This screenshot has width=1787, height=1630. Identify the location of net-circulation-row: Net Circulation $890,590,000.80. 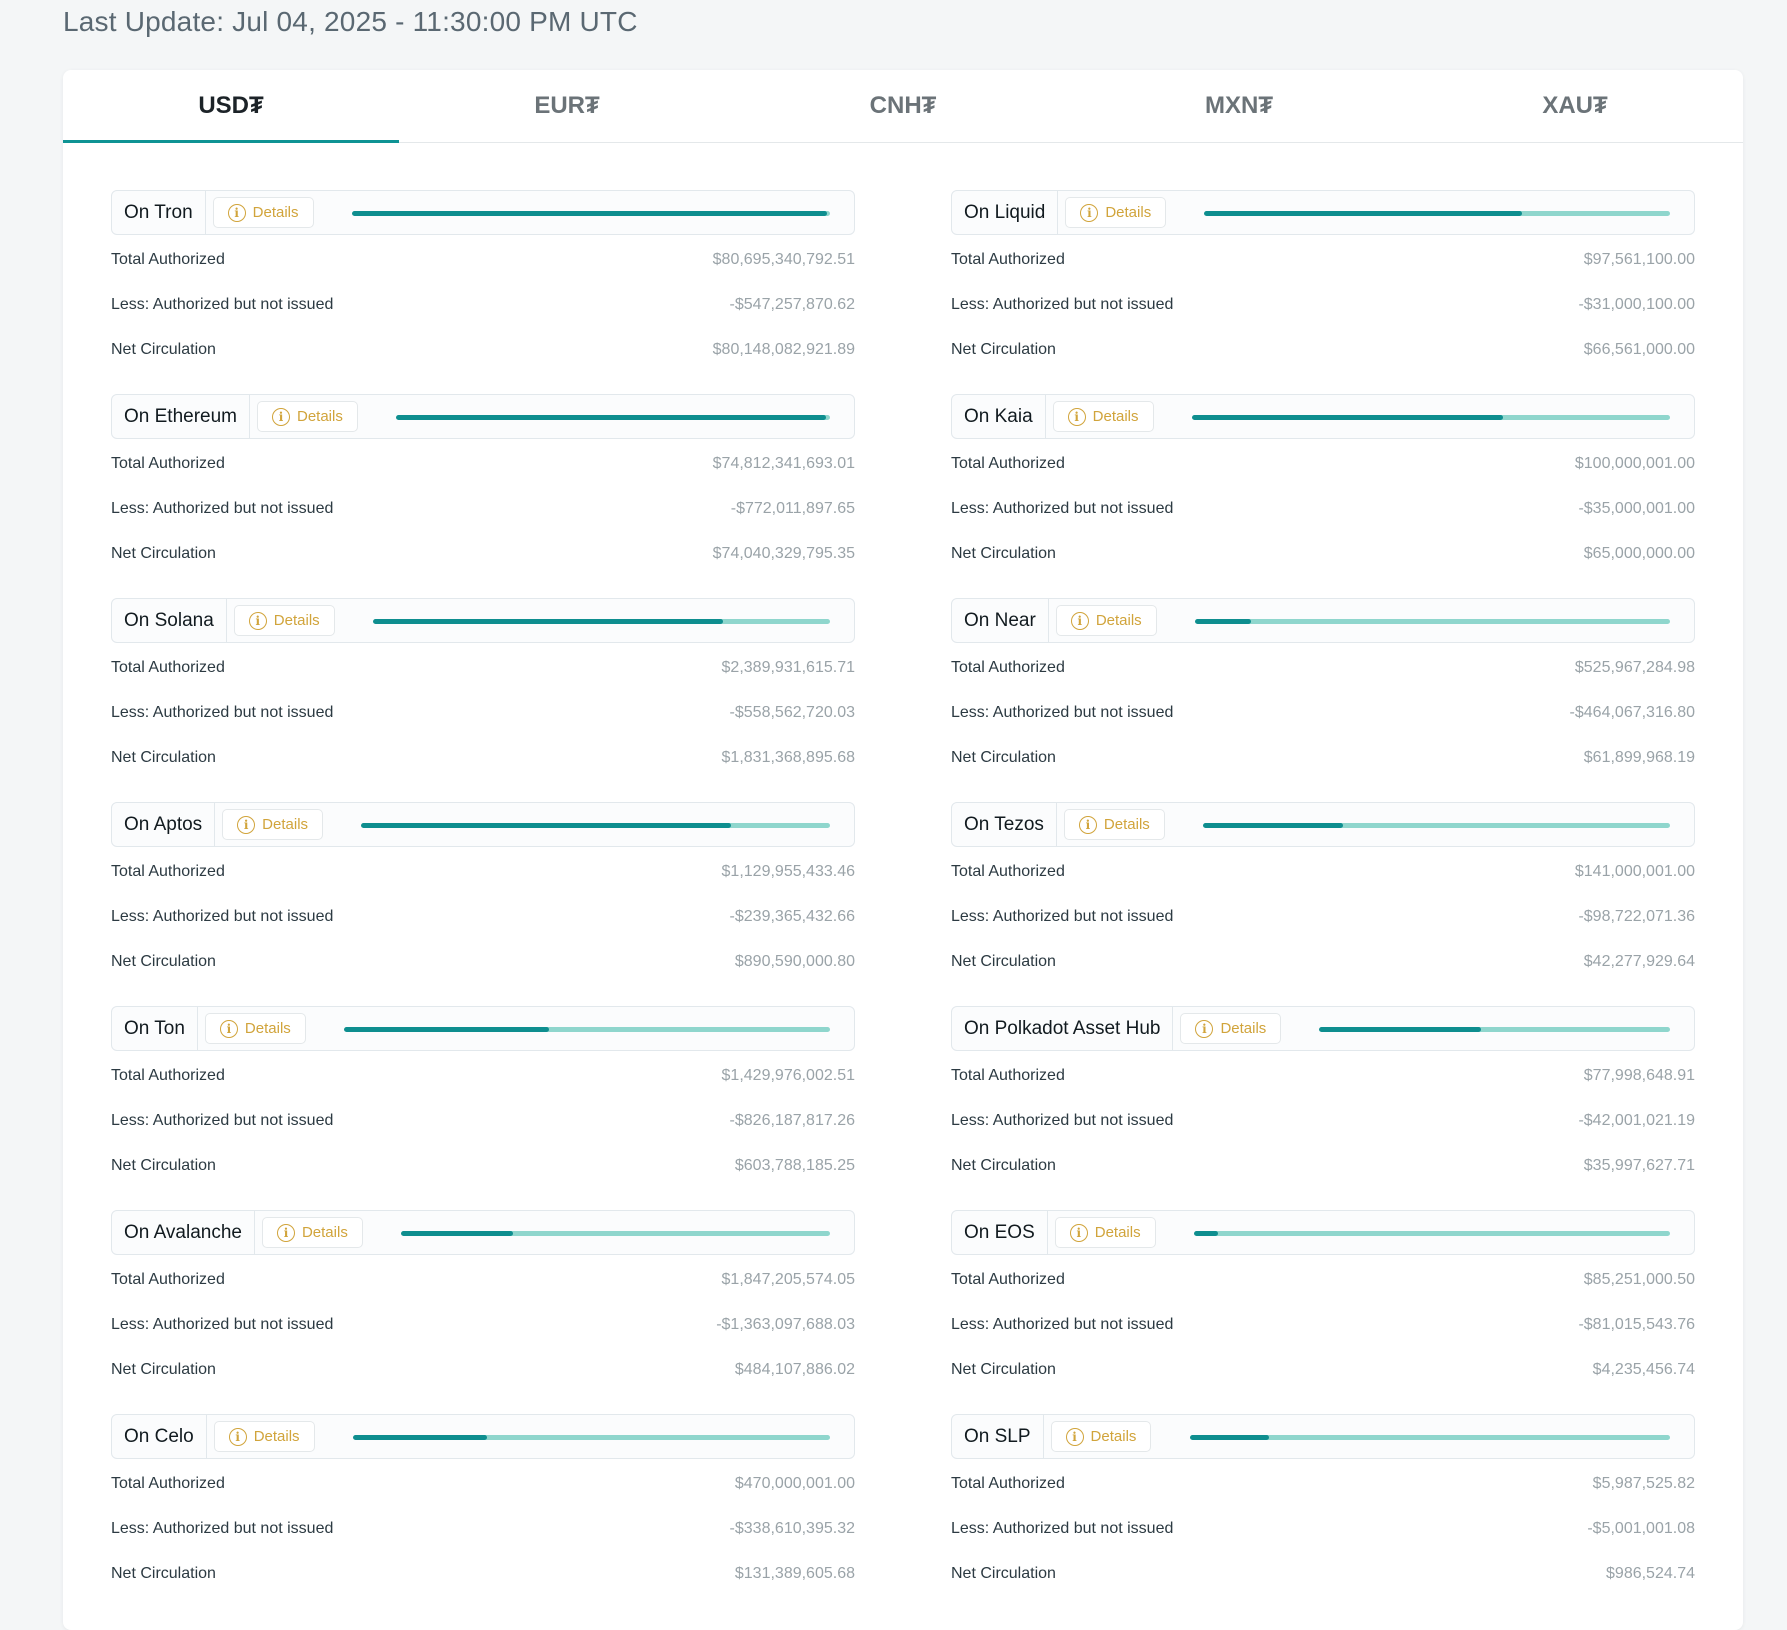
(483, 961).